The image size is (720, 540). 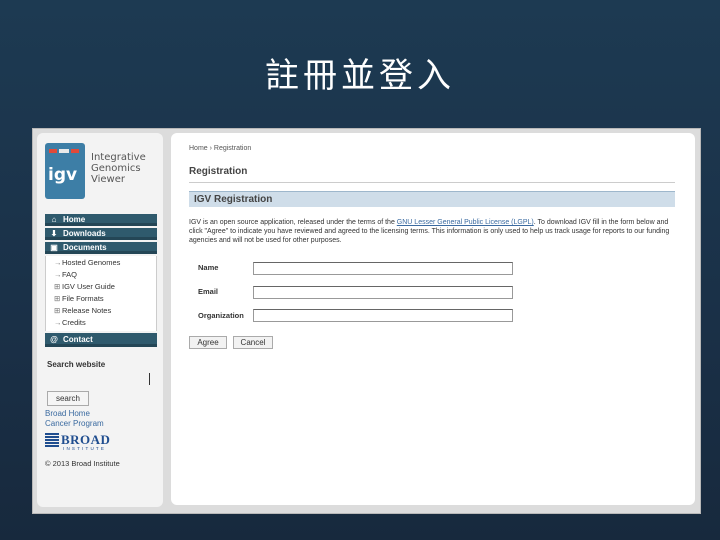 I want to click on broad-home-link: Broad Home, so click(x=67, y=413).